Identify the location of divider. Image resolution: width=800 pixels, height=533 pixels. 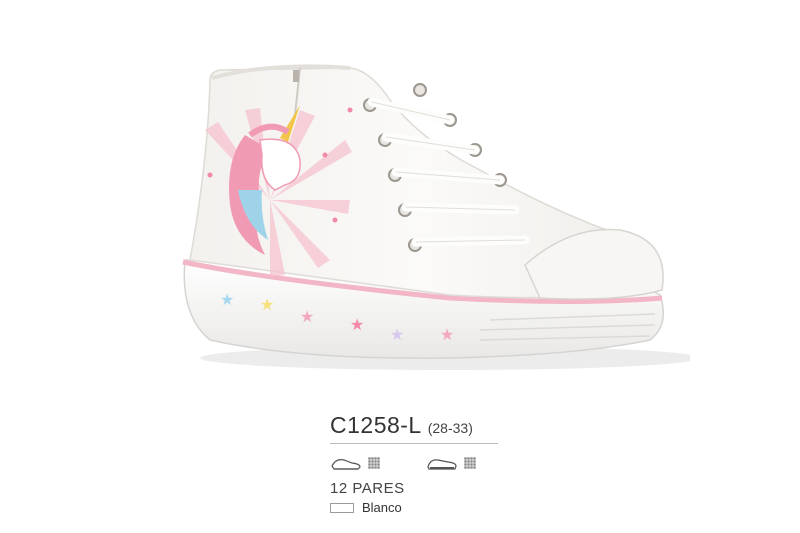
(414, 443).